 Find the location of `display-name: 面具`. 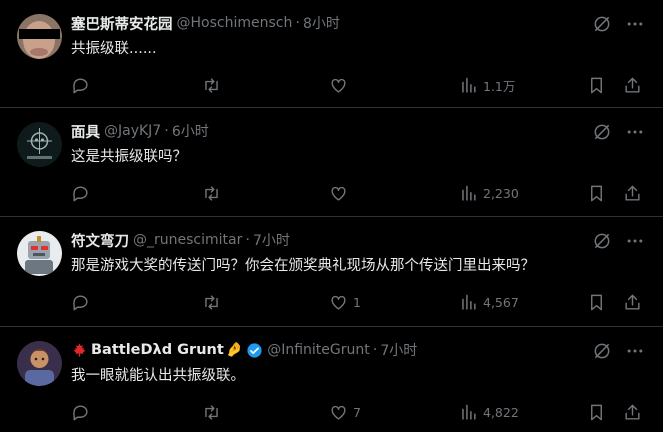

display-name: 面具 is located at coordinates (85, 131).